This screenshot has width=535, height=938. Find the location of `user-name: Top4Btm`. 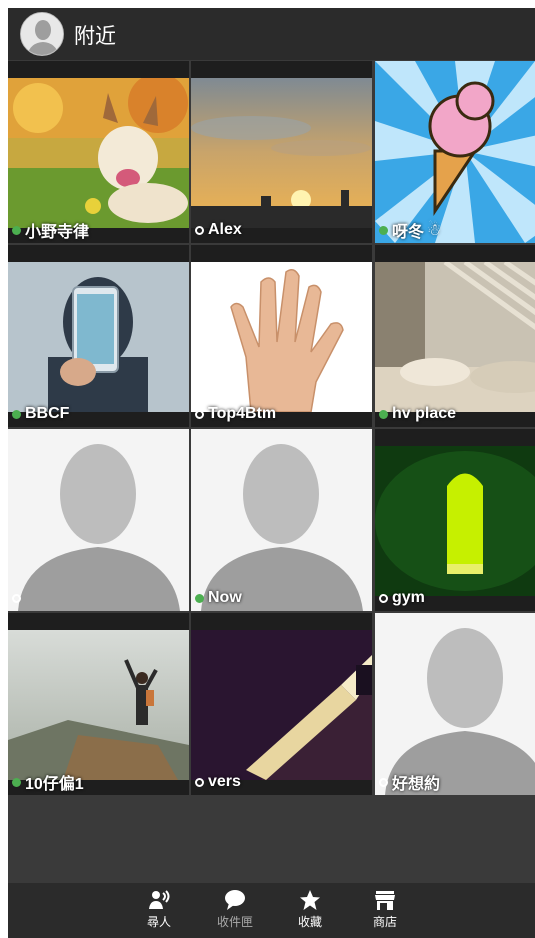

user-name: Top4Btm is located at coordinates (242, 413).